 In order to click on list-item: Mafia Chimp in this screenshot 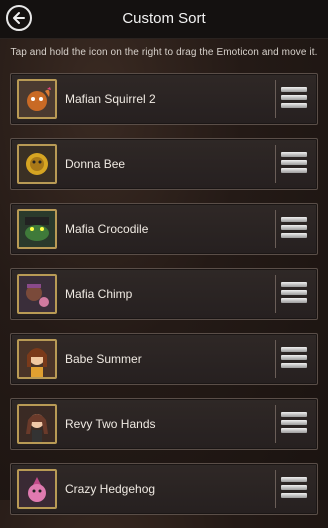, I will do `click(164, 294)`.